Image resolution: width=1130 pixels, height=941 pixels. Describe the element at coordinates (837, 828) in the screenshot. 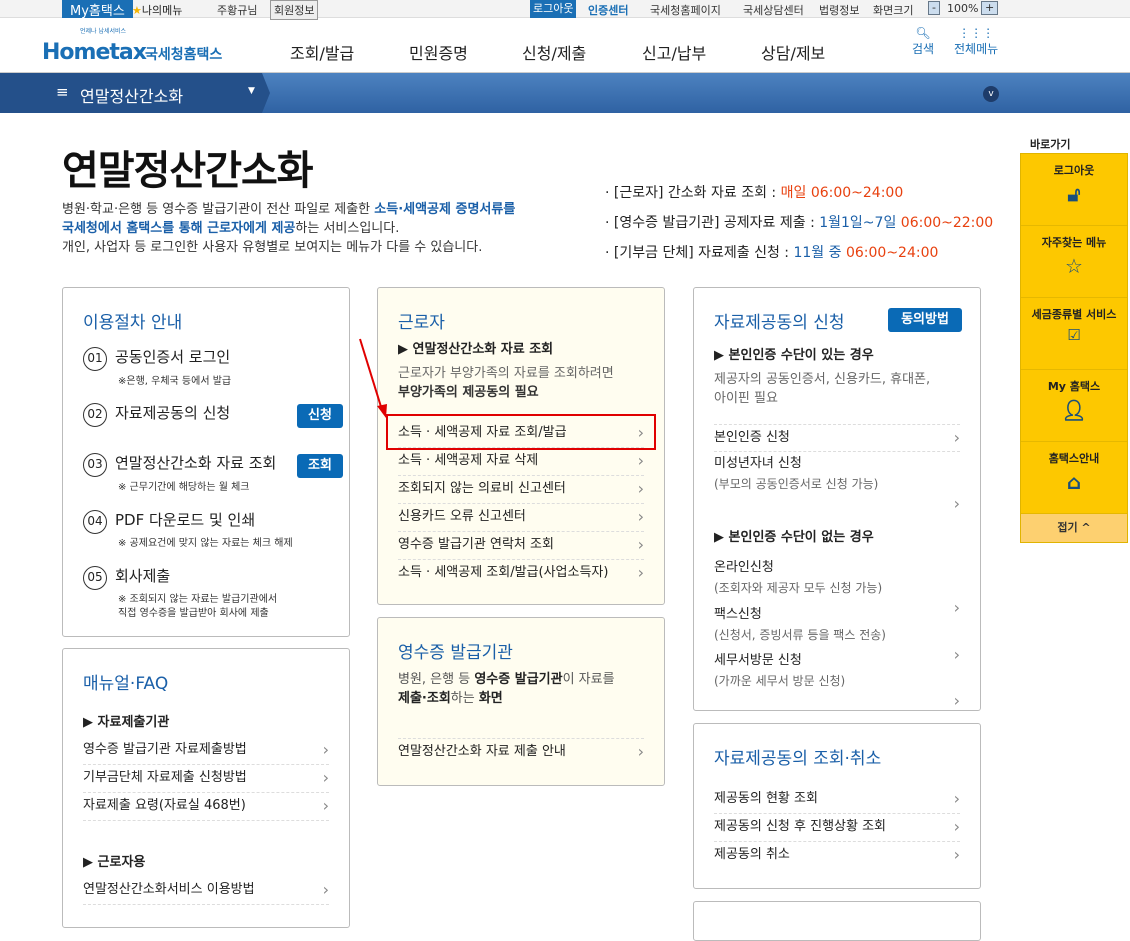

I see `consent-progress-link: 제공동의 신청 후 진행상황 조회` at that location.